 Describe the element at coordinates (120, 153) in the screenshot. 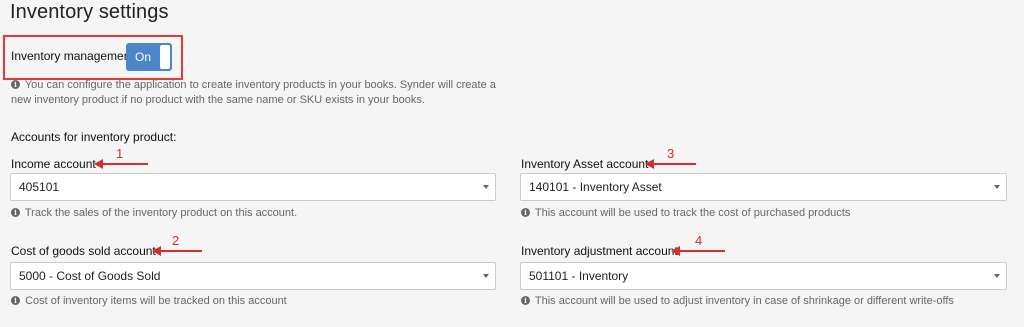

I see `annotation-number: 1` at that location.